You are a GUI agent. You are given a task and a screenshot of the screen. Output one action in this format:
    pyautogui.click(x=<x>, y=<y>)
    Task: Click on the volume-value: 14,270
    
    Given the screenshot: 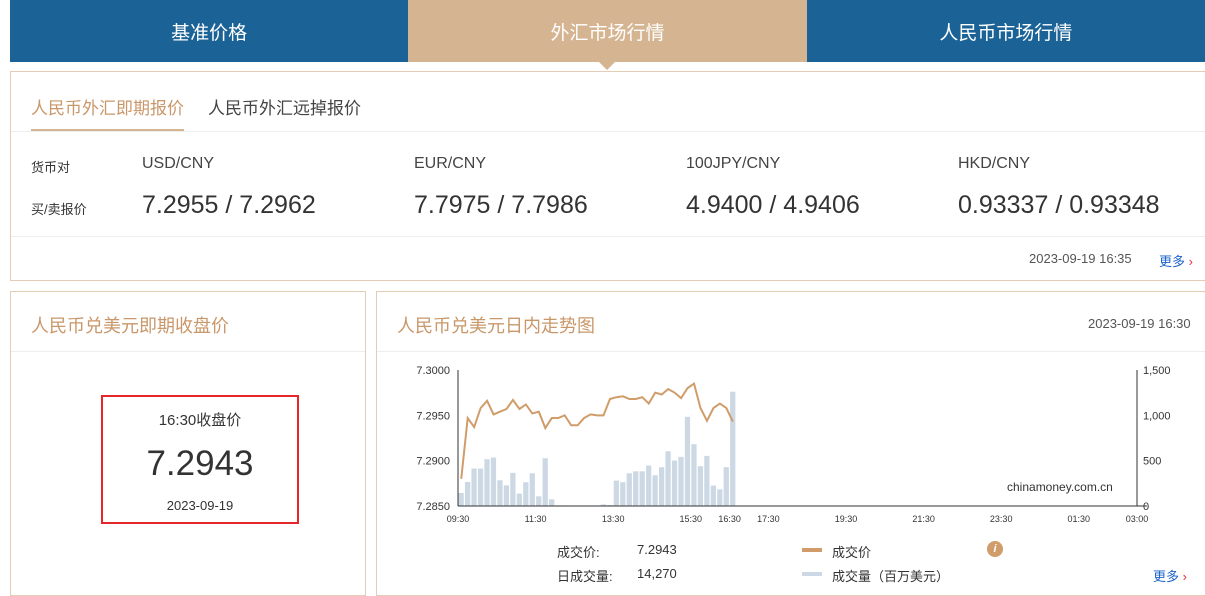 What is the action you would take?
    pyautogui.click(x=657, y=573)
    